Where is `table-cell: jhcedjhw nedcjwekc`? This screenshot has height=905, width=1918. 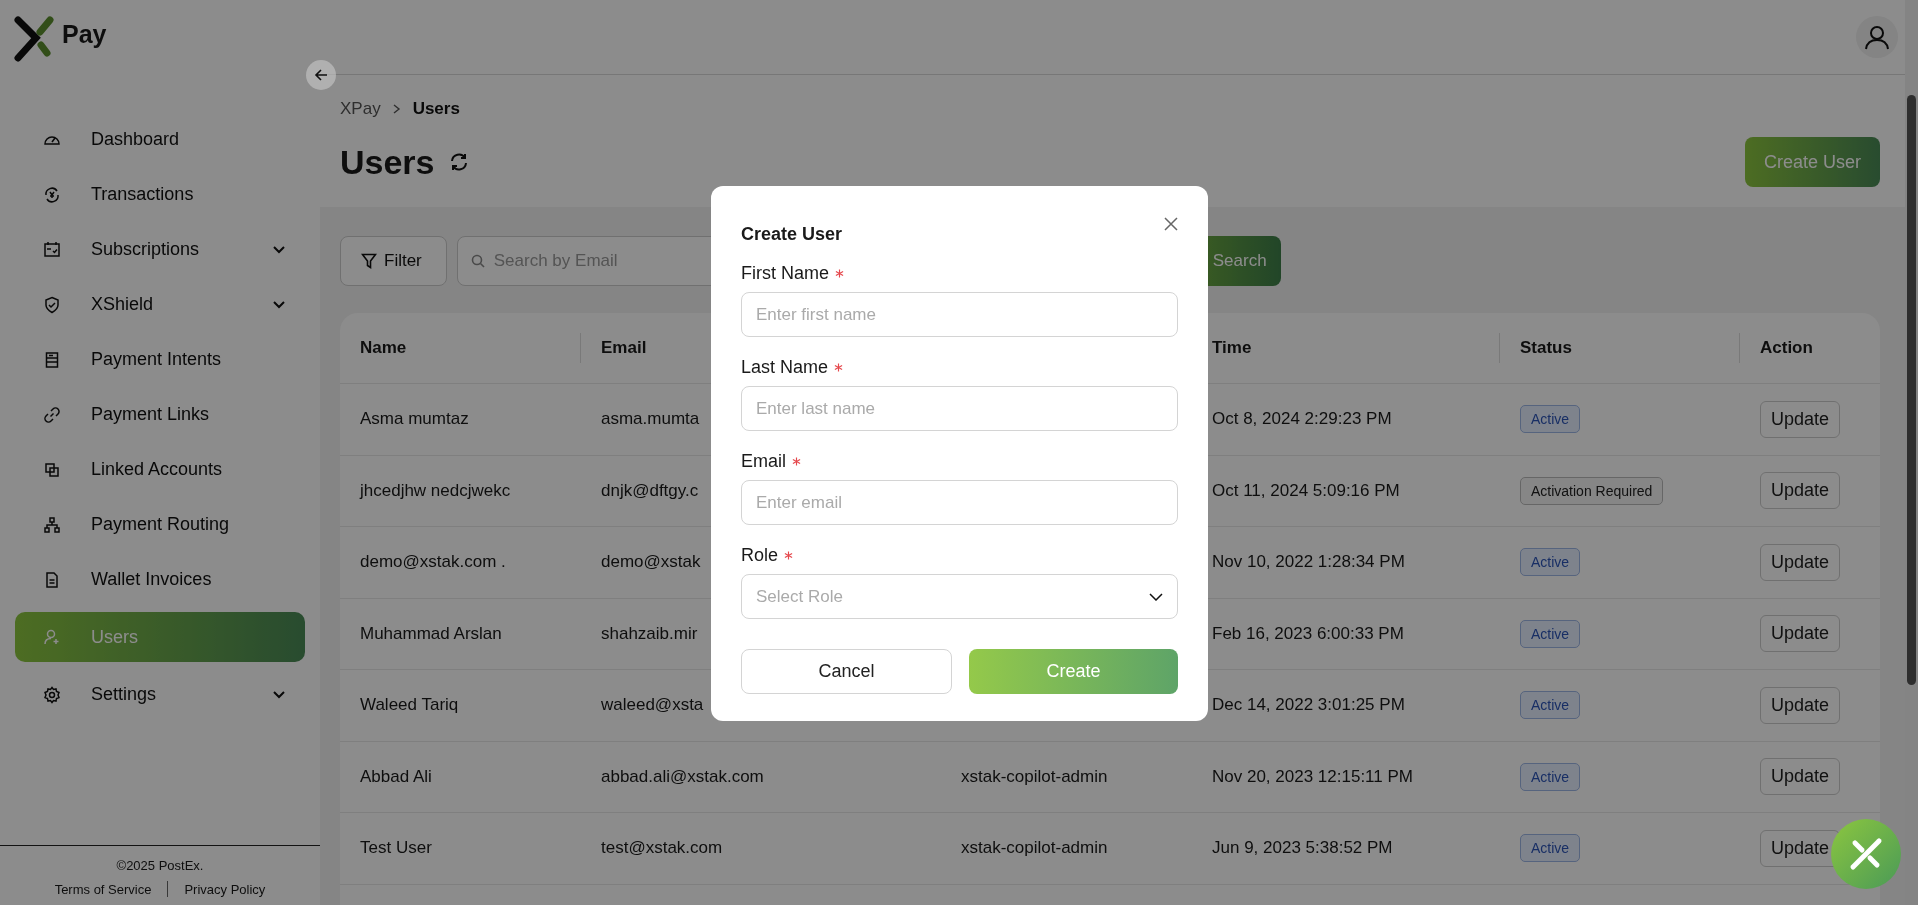 table-cell: jhcedjhw nedcjwekc is located at coordinates (435, 490).